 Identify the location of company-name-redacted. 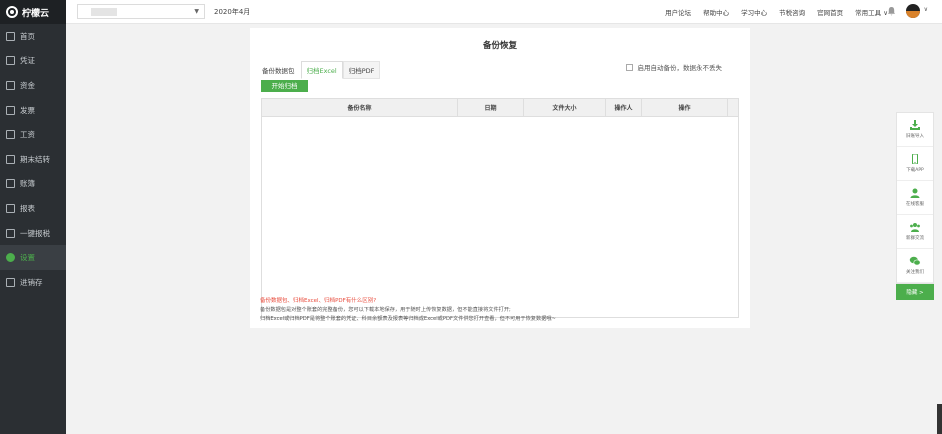
(104, 12).